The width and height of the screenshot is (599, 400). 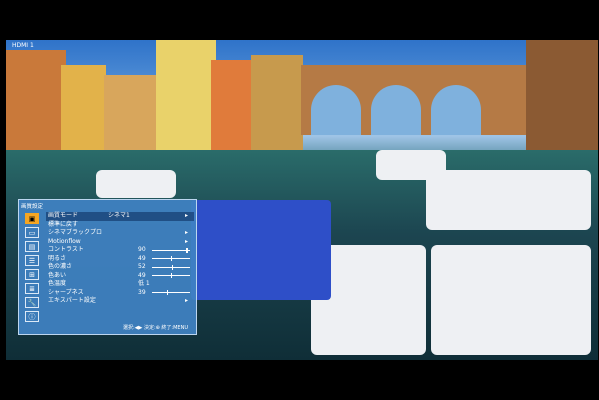 I want to click on menu-icon-column: ▣ ▭ ▤ ☰ ⊞ ≣ 🔧 ⓘ, so click(x=32, y=268).